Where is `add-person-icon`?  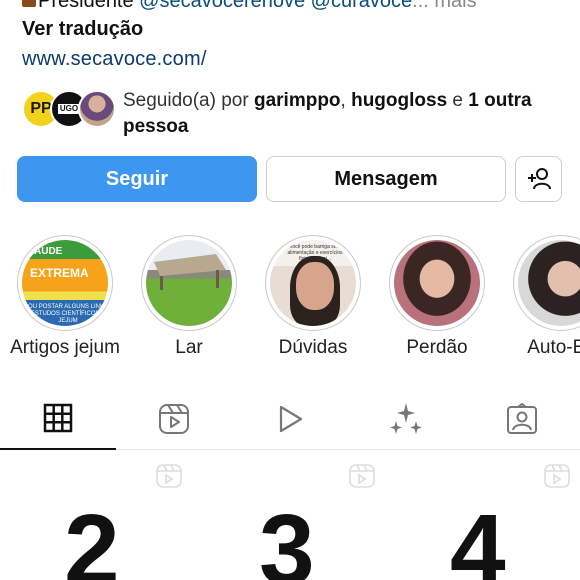
add-person-icon is located at coordinates (539, 179).